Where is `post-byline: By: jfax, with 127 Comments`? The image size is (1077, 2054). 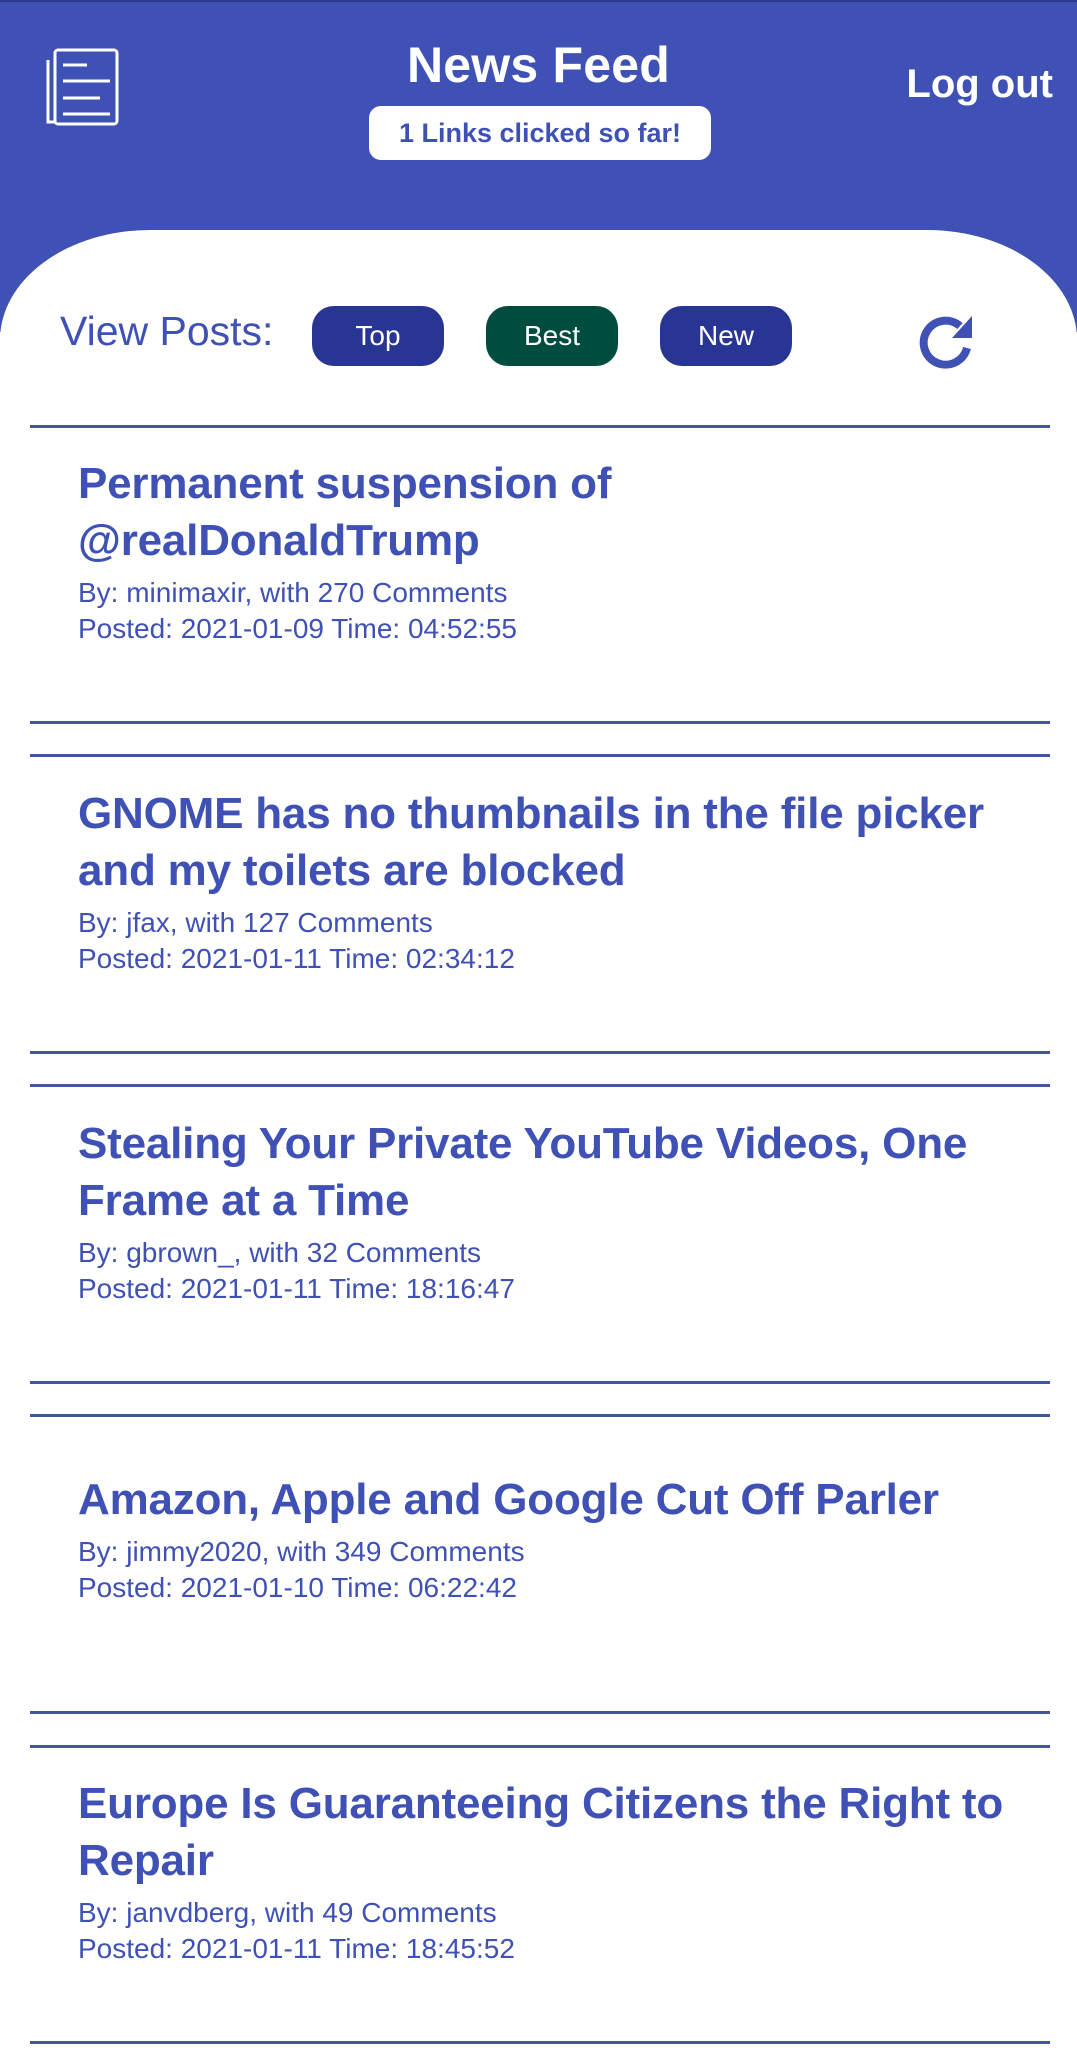
post-byline: By: jfax, with 127 Comments is located at coordinates (255, 922).